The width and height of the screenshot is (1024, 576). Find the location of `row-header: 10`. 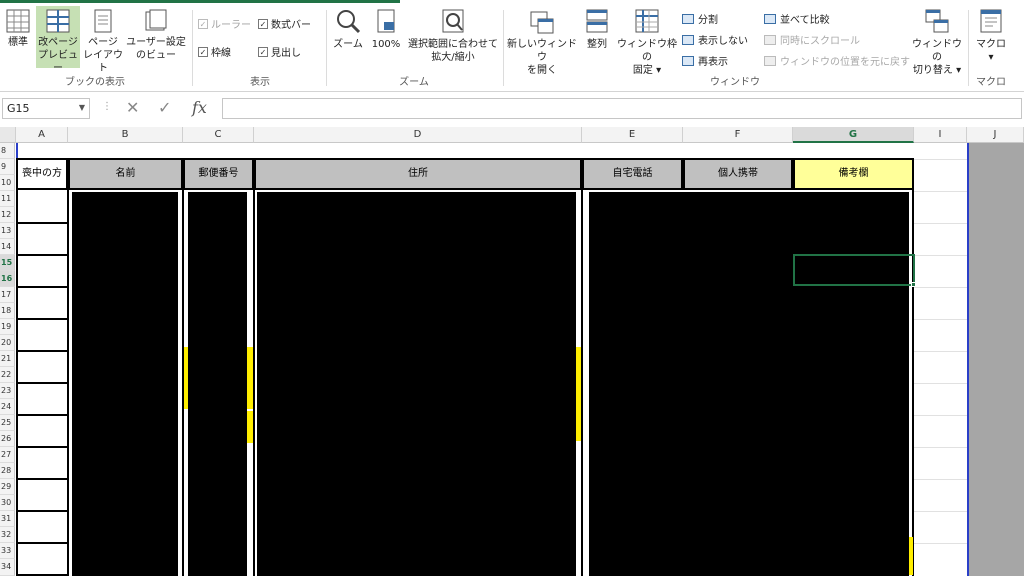

row-header: 10 is located at coordinates (7, 183).